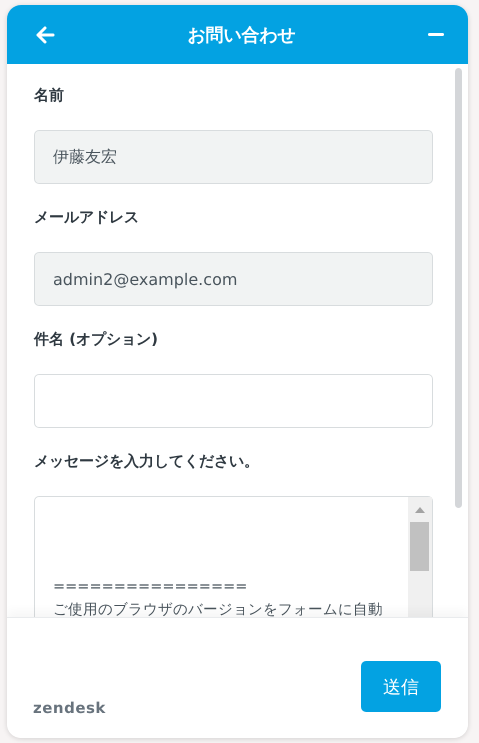  I want to click on scrollbar, so click(458, 288).